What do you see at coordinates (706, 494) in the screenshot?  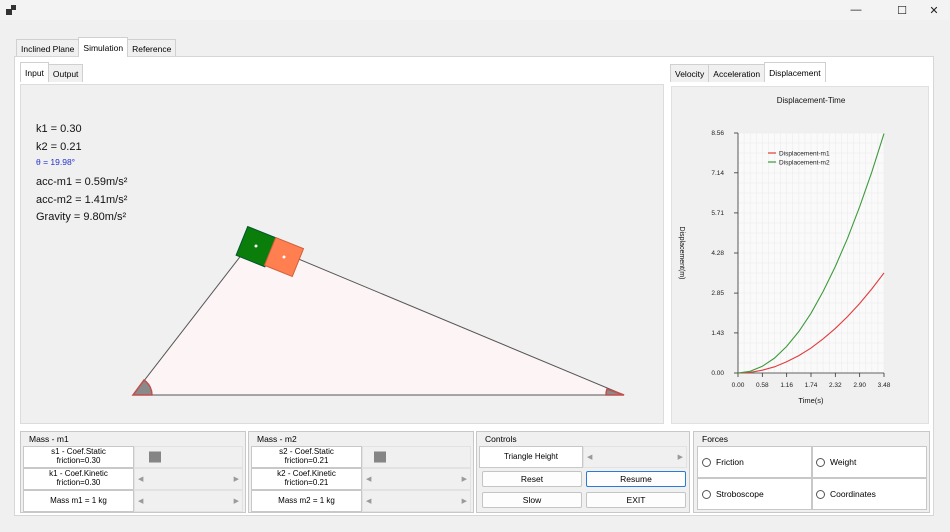 I see `stroboscope-radio-dot` at bounding box center [706, 494].